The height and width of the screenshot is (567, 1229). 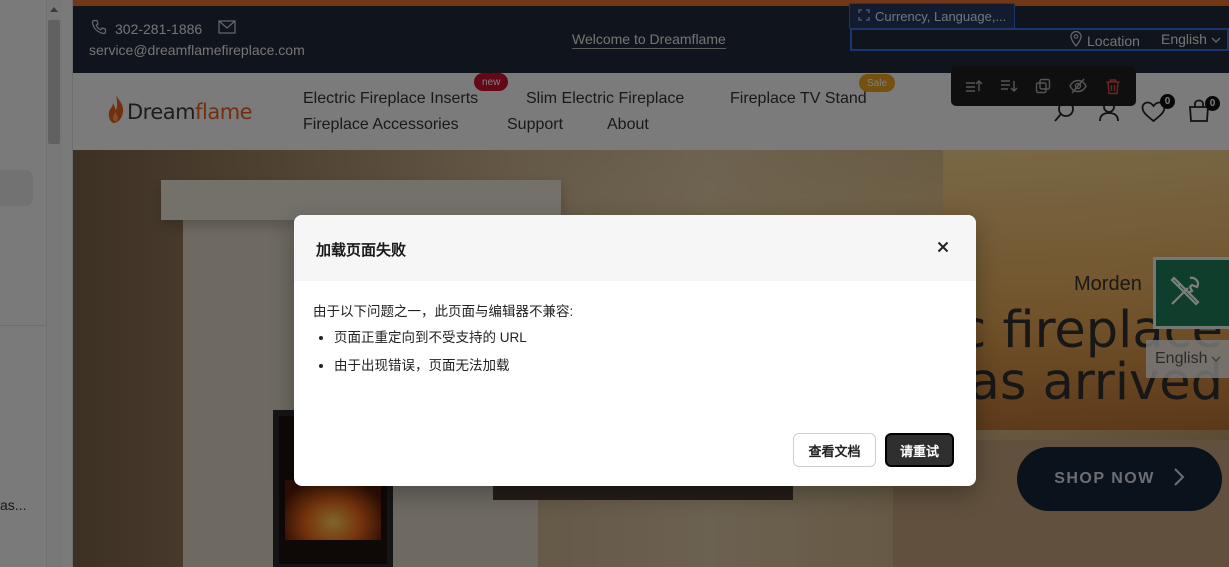 I want to click on retry-button: 请重试, so click(x=919, y=450).